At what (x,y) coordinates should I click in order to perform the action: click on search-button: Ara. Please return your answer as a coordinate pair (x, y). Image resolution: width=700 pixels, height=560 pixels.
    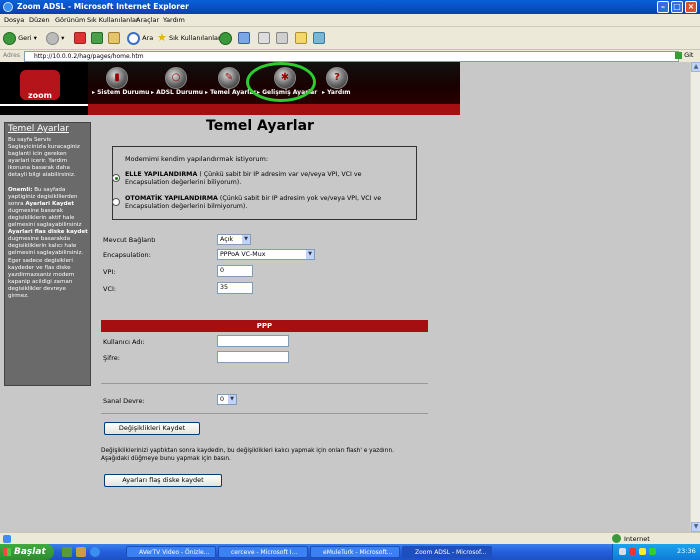
    Looking at the image, I should click on (140, 38).